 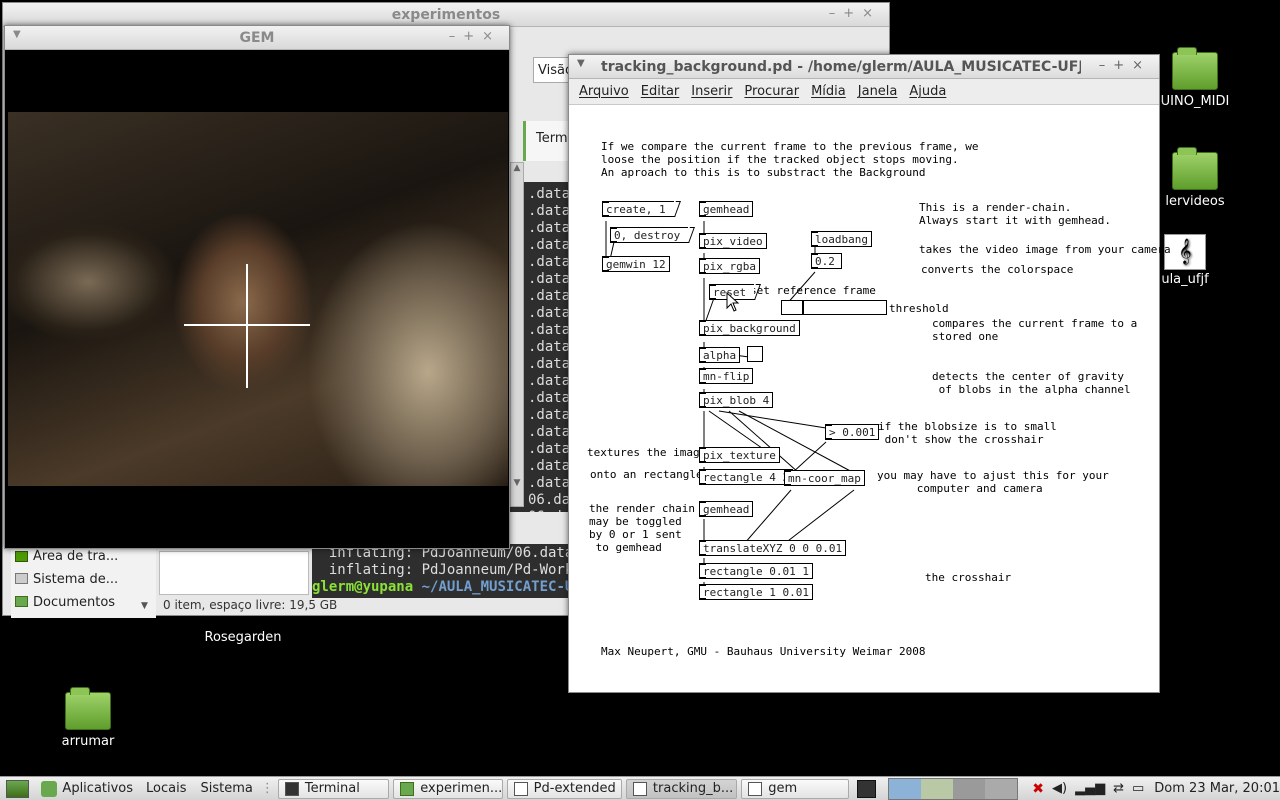 I want to click on sidebar-item-documents: Documentos, so click(x=83, y=598).